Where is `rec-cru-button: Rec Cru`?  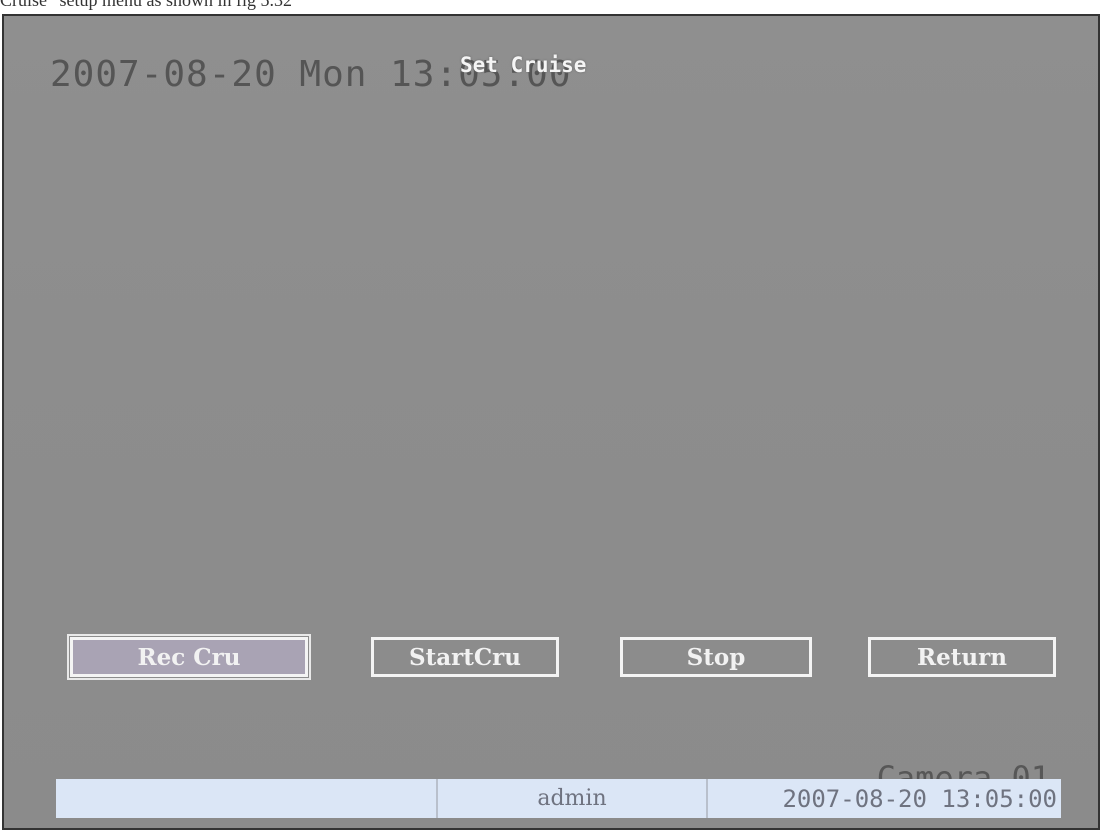 rec-cru-button: Rec Cru is located at coordinates (189, 657).